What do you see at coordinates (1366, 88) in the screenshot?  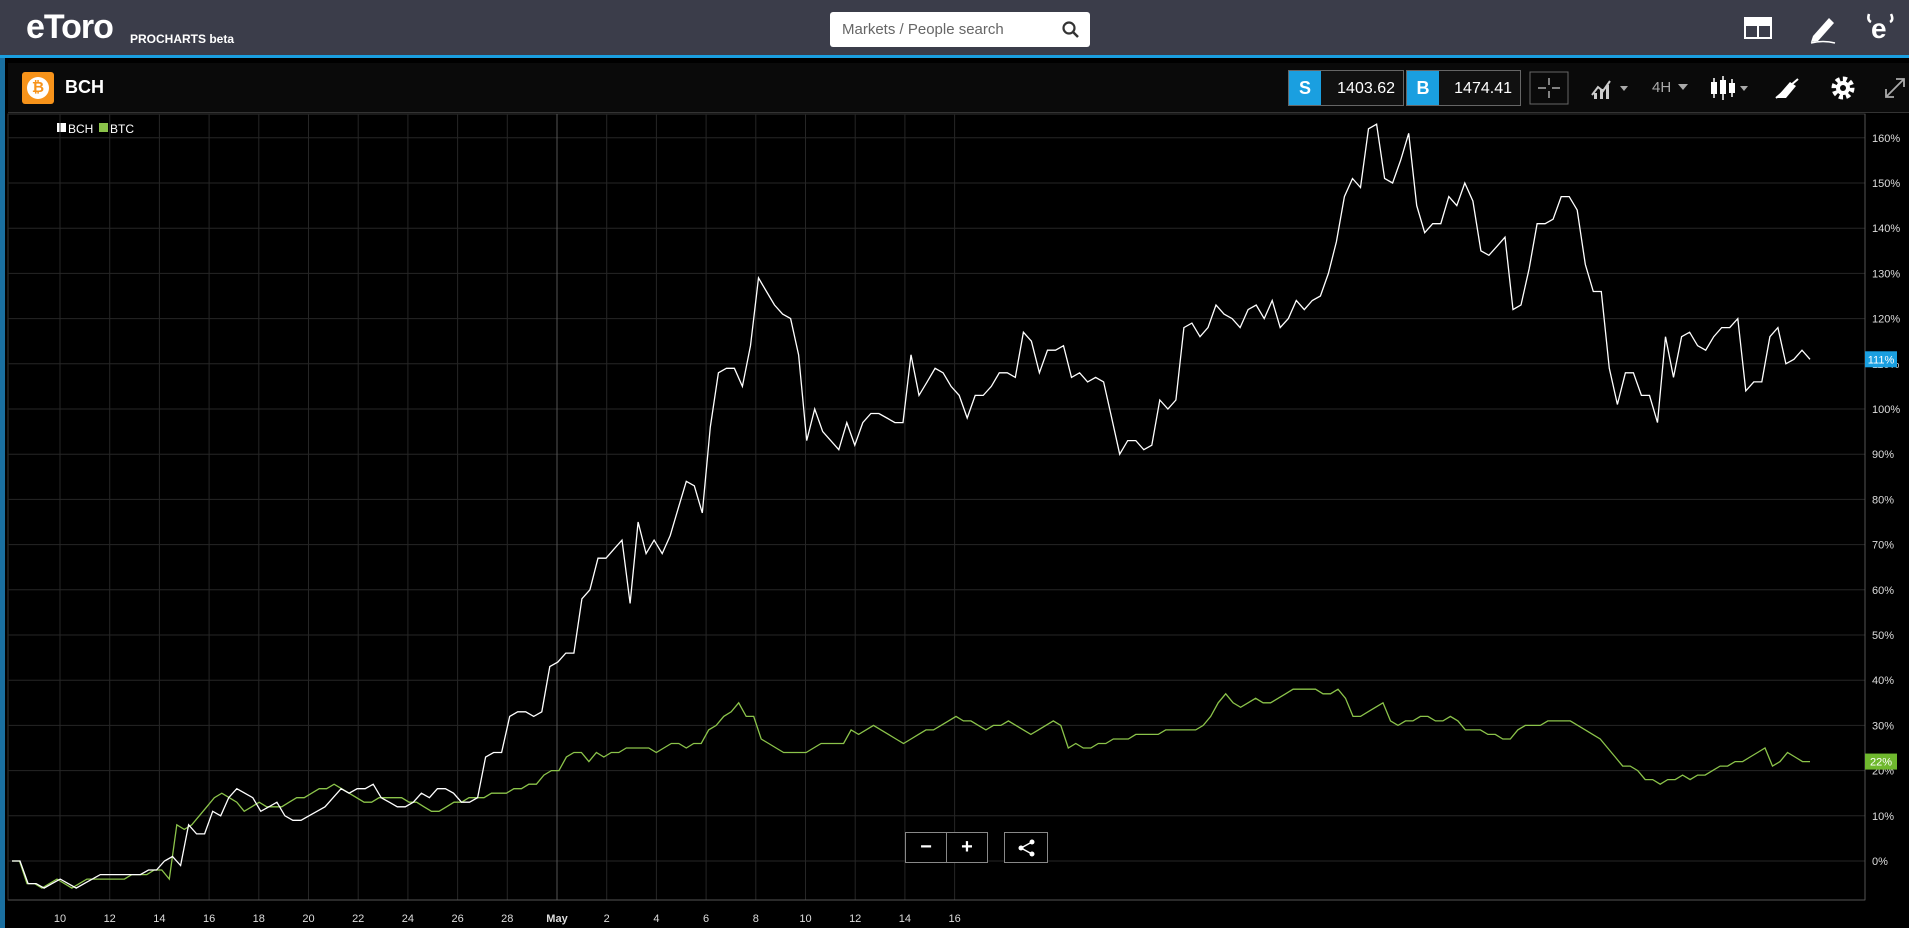 I see `sell-price: 1403.62` at bounding box center [1366, 88].